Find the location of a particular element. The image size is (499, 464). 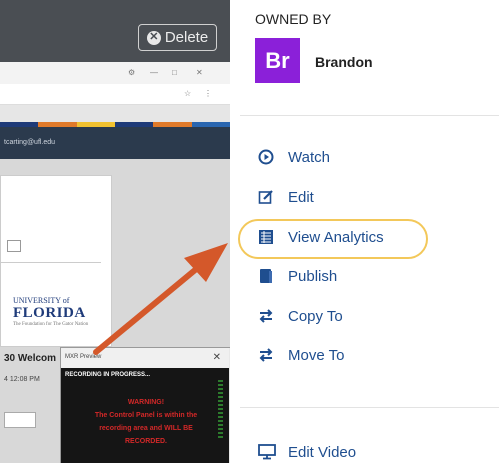

avatar-initials: Br is located at coordinates (277, 60).